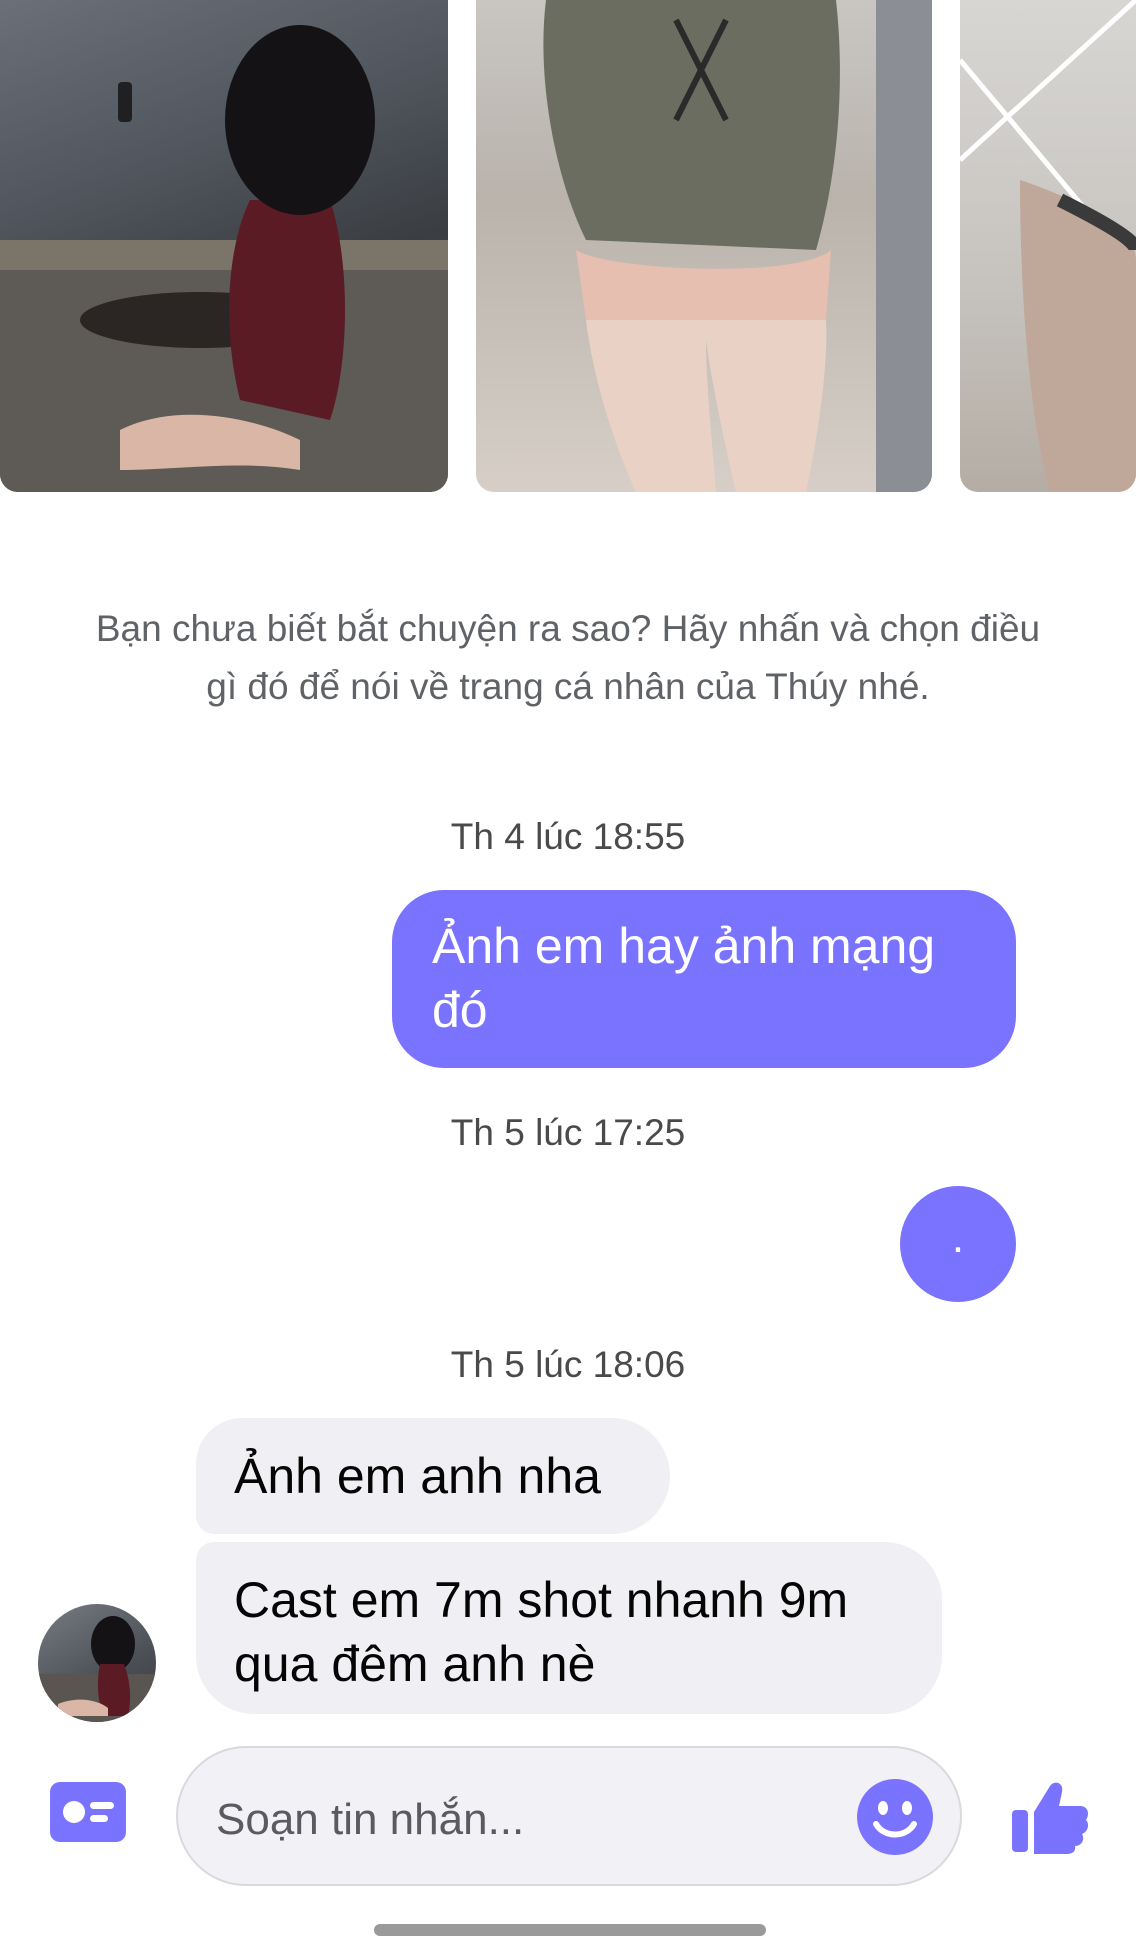  I want to click on message-text: Ảnh em hay ảnh mạng đó, so click(684, 978).